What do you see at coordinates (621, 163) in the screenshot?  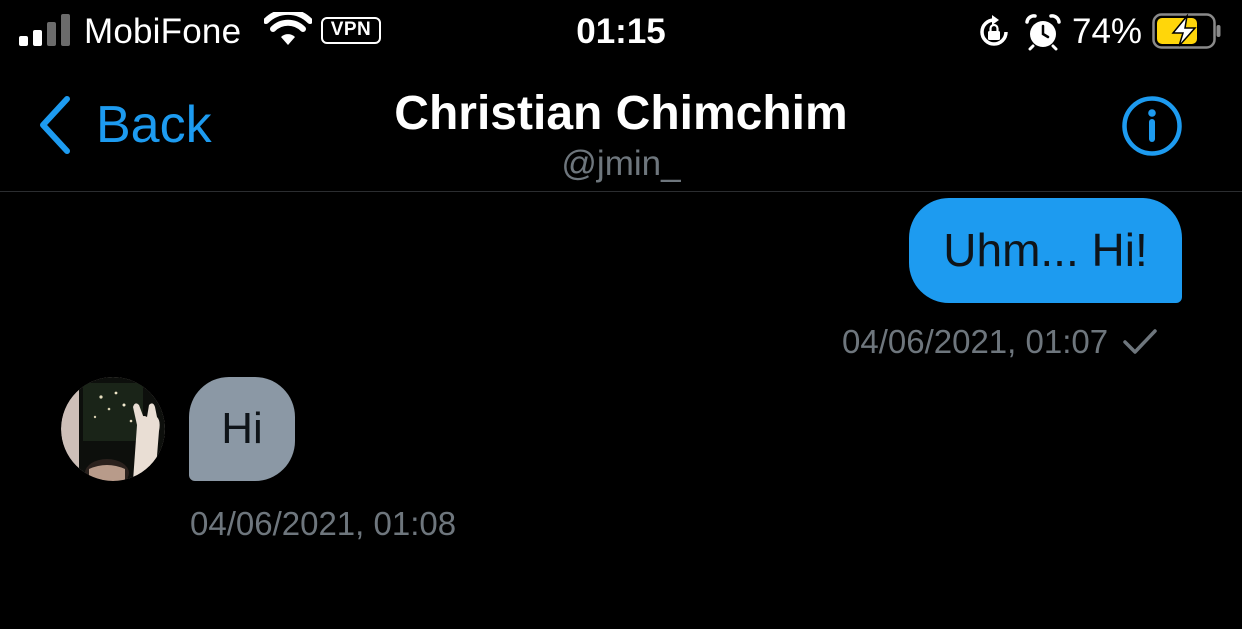 I see `contact-handle: @jmin_` at bounding box center [621, 163].